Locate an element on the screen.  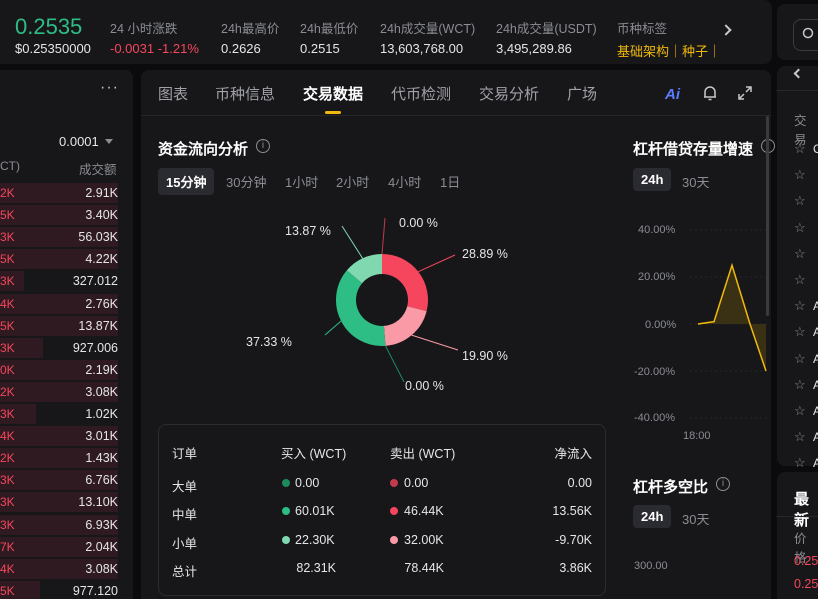
stat-value-high: 0.2626 is located at coordinates (241, 48).